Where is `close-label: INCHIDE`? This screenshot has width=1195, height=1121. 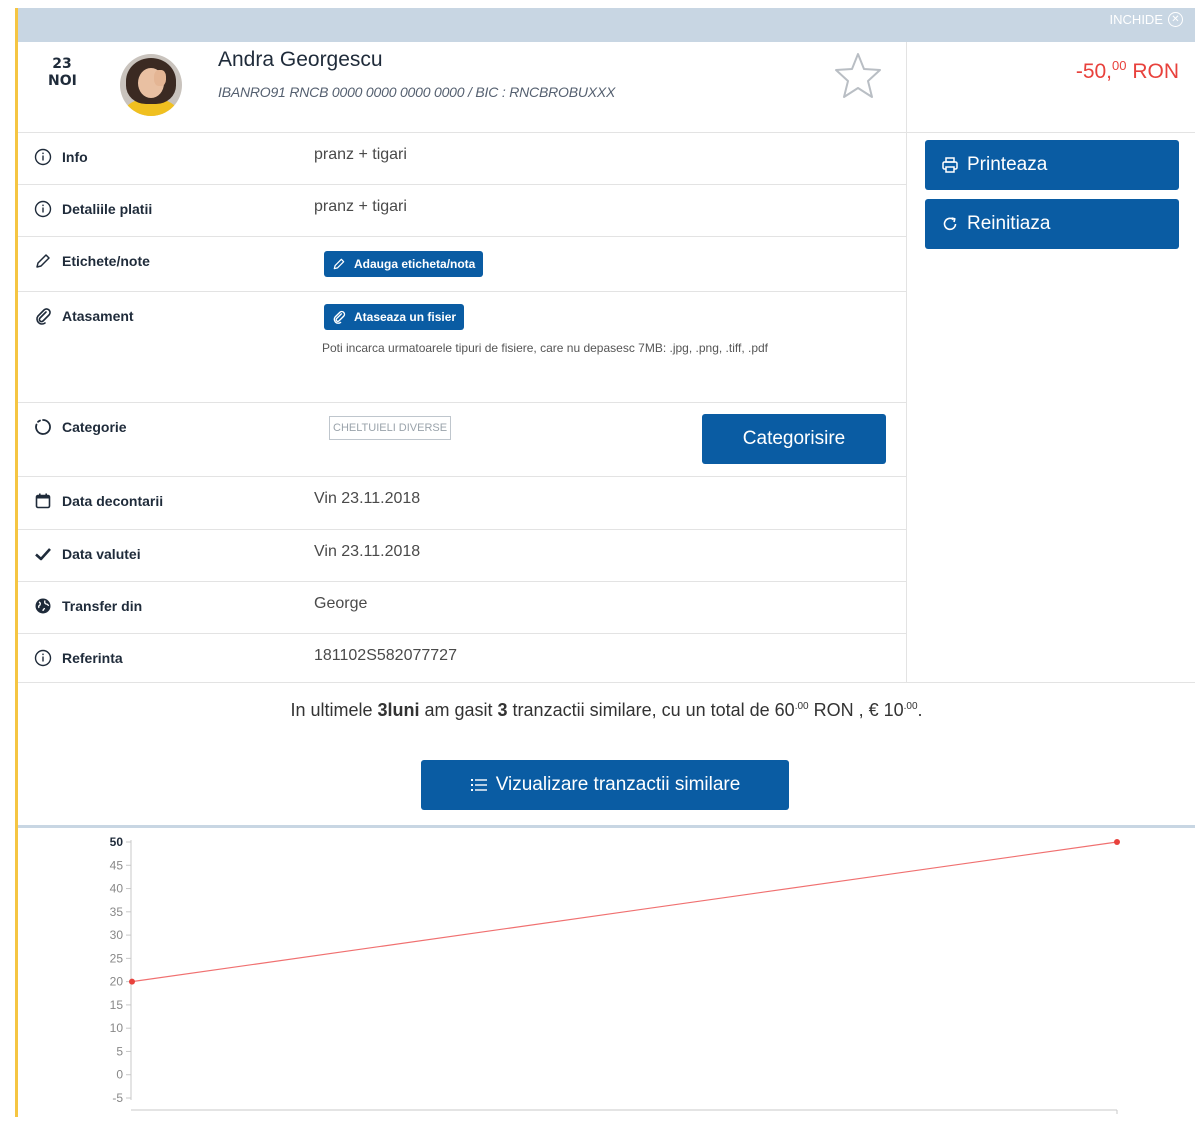 close-label: INCHIDE is located at coordinates (1136, 19).